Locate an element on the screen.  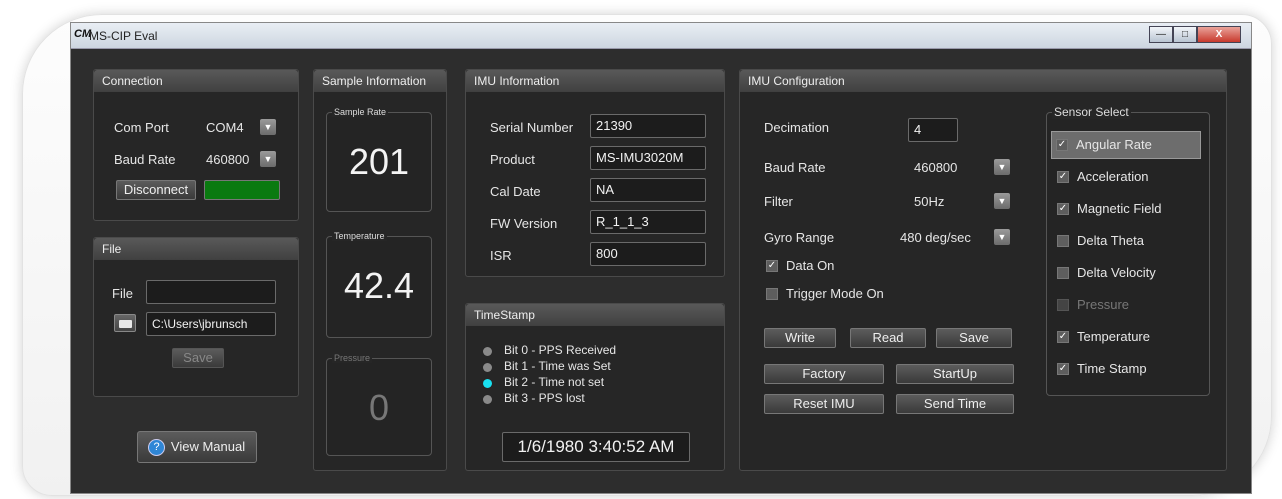
bit3-label: Bit 3 - PPS lost is located at coordinates (544, 398).